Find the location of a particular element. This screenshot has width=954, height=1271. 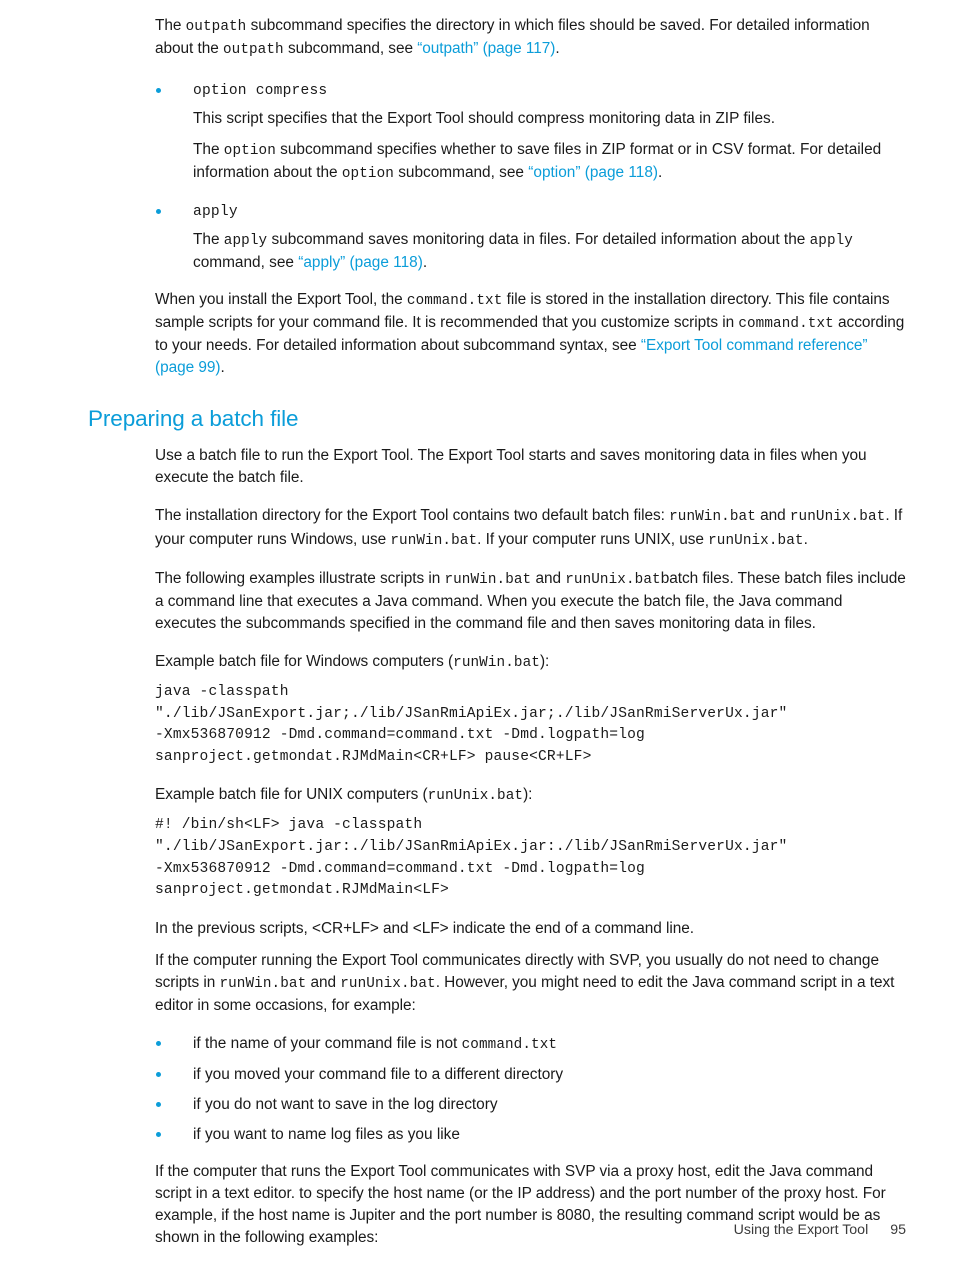

instdir-text-4: . If your computer runs UNIX, use is located at coordinates (593, 539).